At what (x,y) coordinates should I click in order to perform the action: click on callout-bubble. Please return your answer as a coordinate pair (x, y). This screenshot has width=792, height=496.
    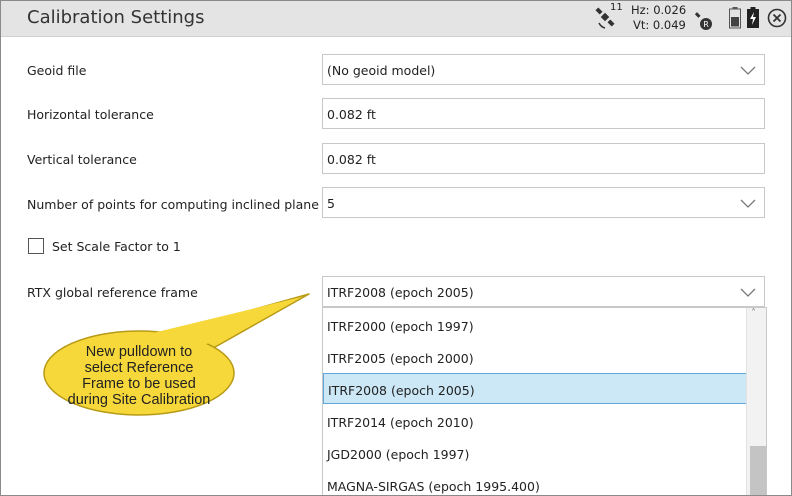
    Looking at the image, I should click on (176, 354).